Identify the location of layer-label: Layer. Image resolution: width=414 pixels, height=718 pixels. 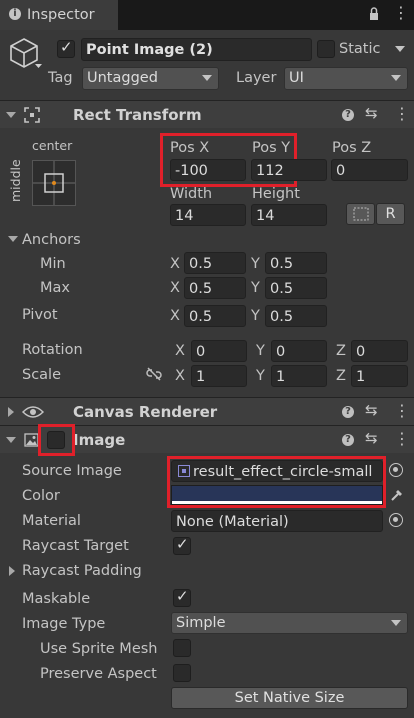
(256, 78).